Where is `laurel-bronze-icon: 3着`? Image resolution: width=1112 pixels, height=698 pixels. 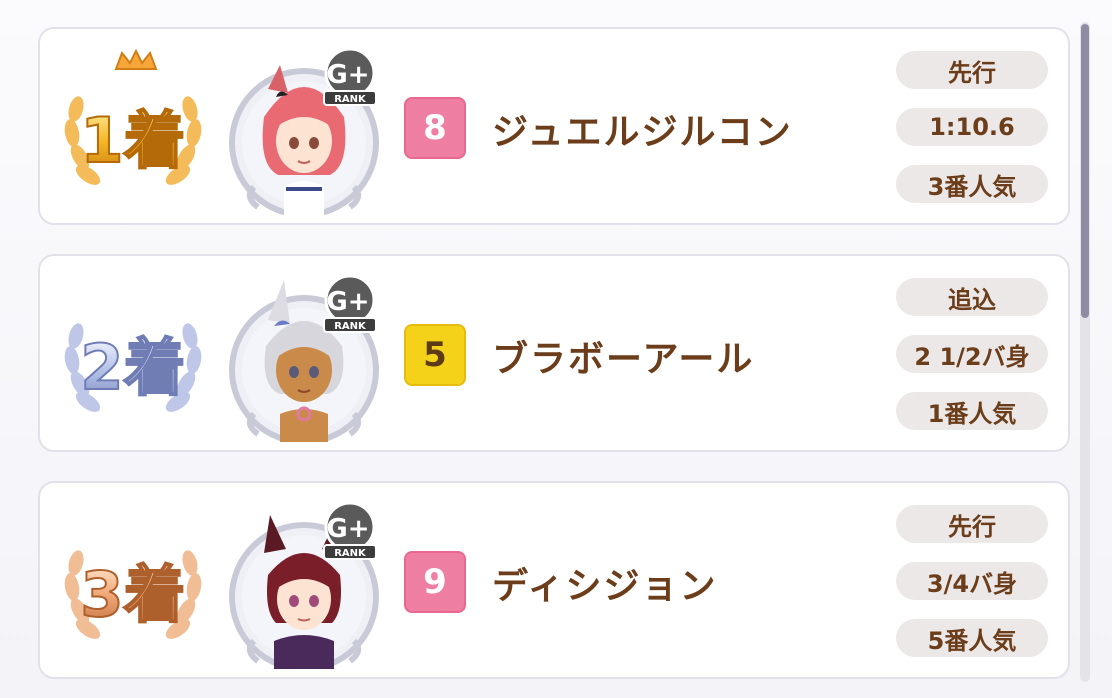 laurel-bronze-icon: 3着 is located at coordinates (133, 594).